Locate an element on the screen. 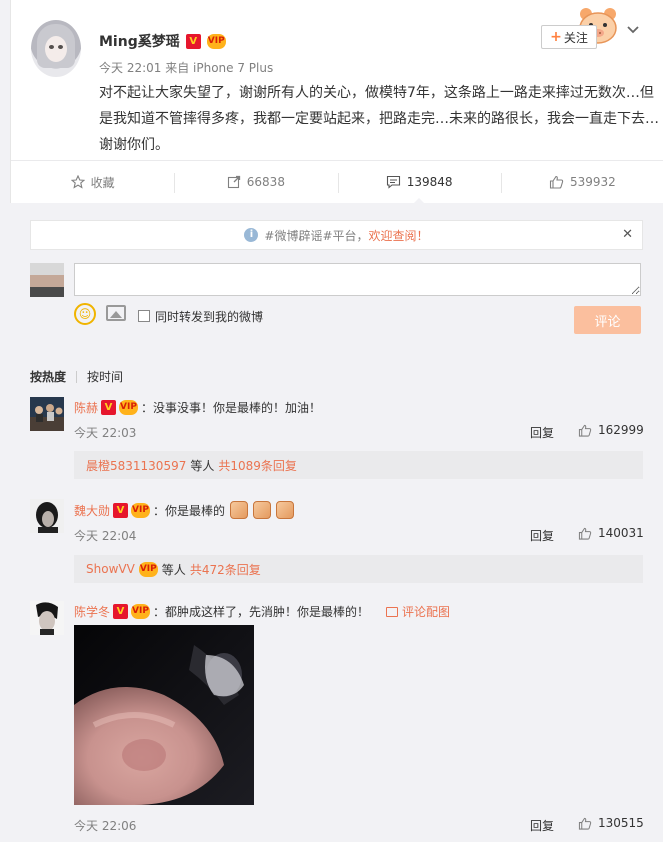 Image resolution: width=663 pixels, height=842 pixels. avatar-eye-left is located at coordinates (51, 47).